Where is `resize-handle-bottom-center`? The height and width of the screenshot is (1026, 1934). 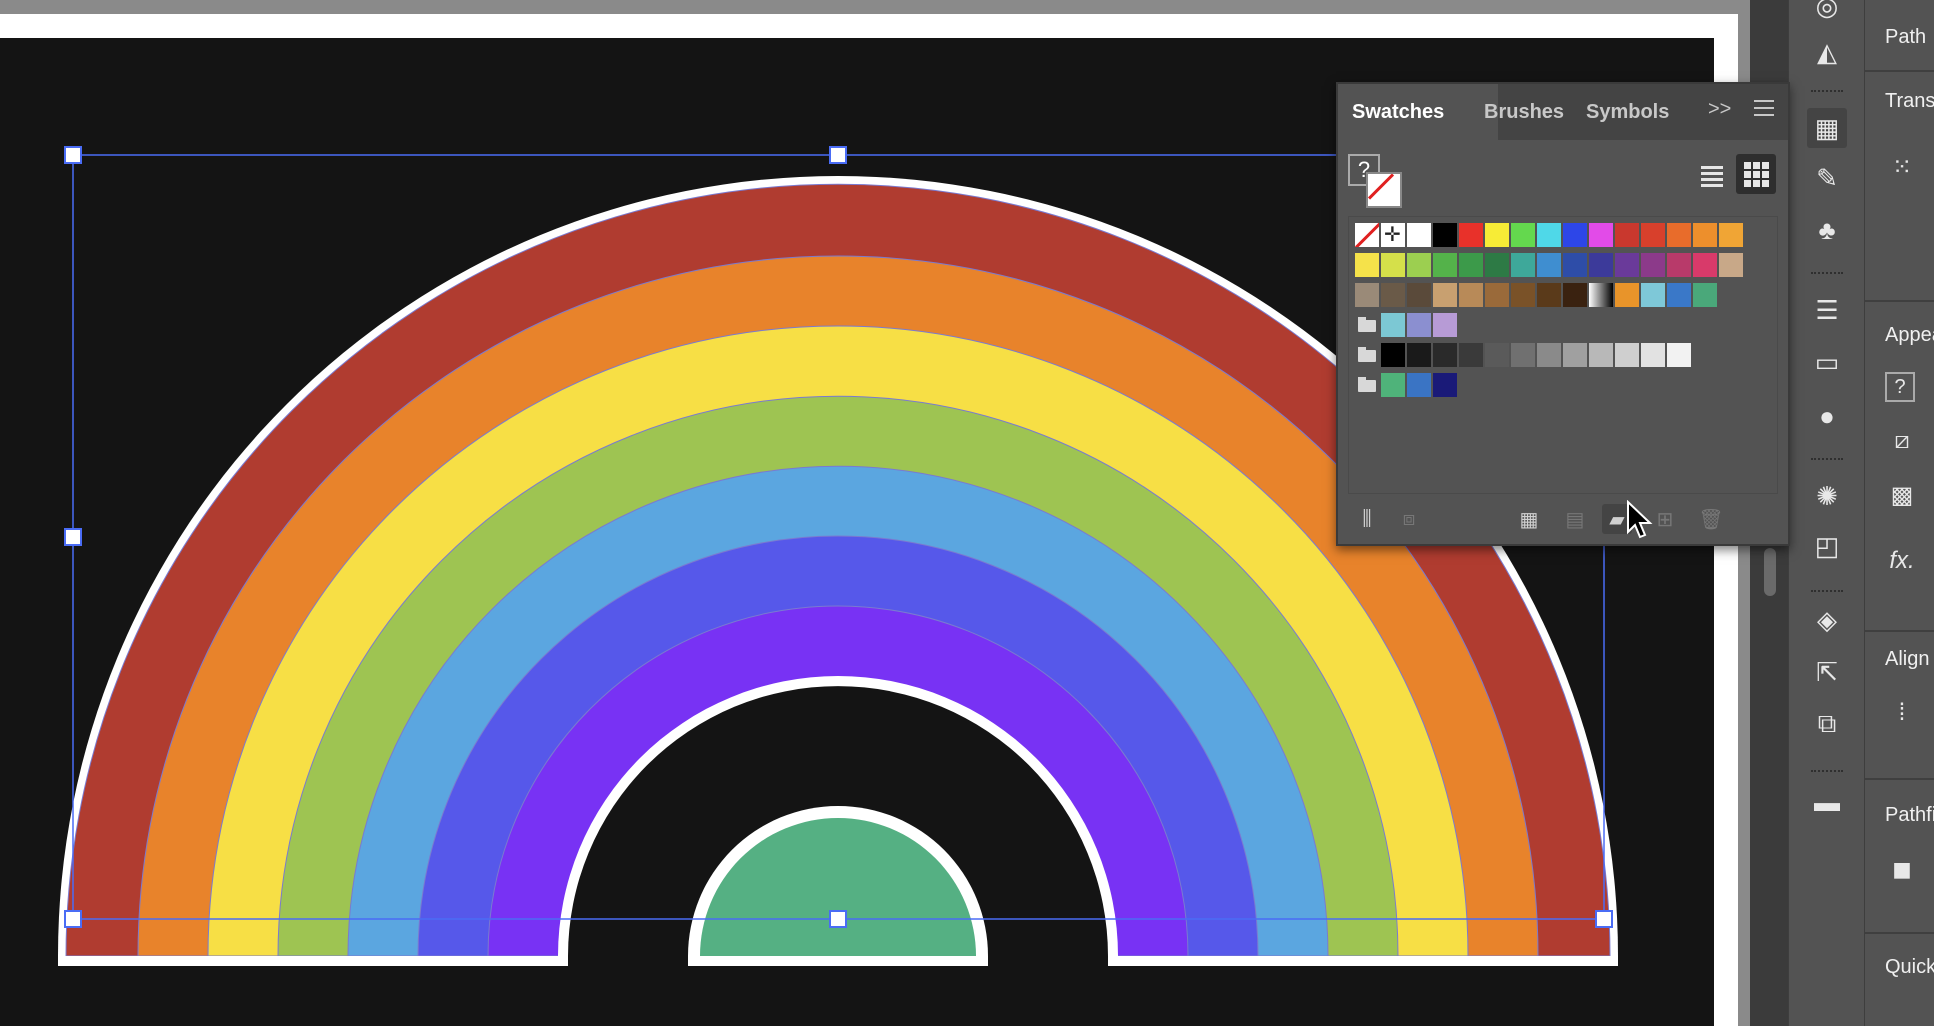 resize-handle-bottom-center is located at coordinates (838, 919).